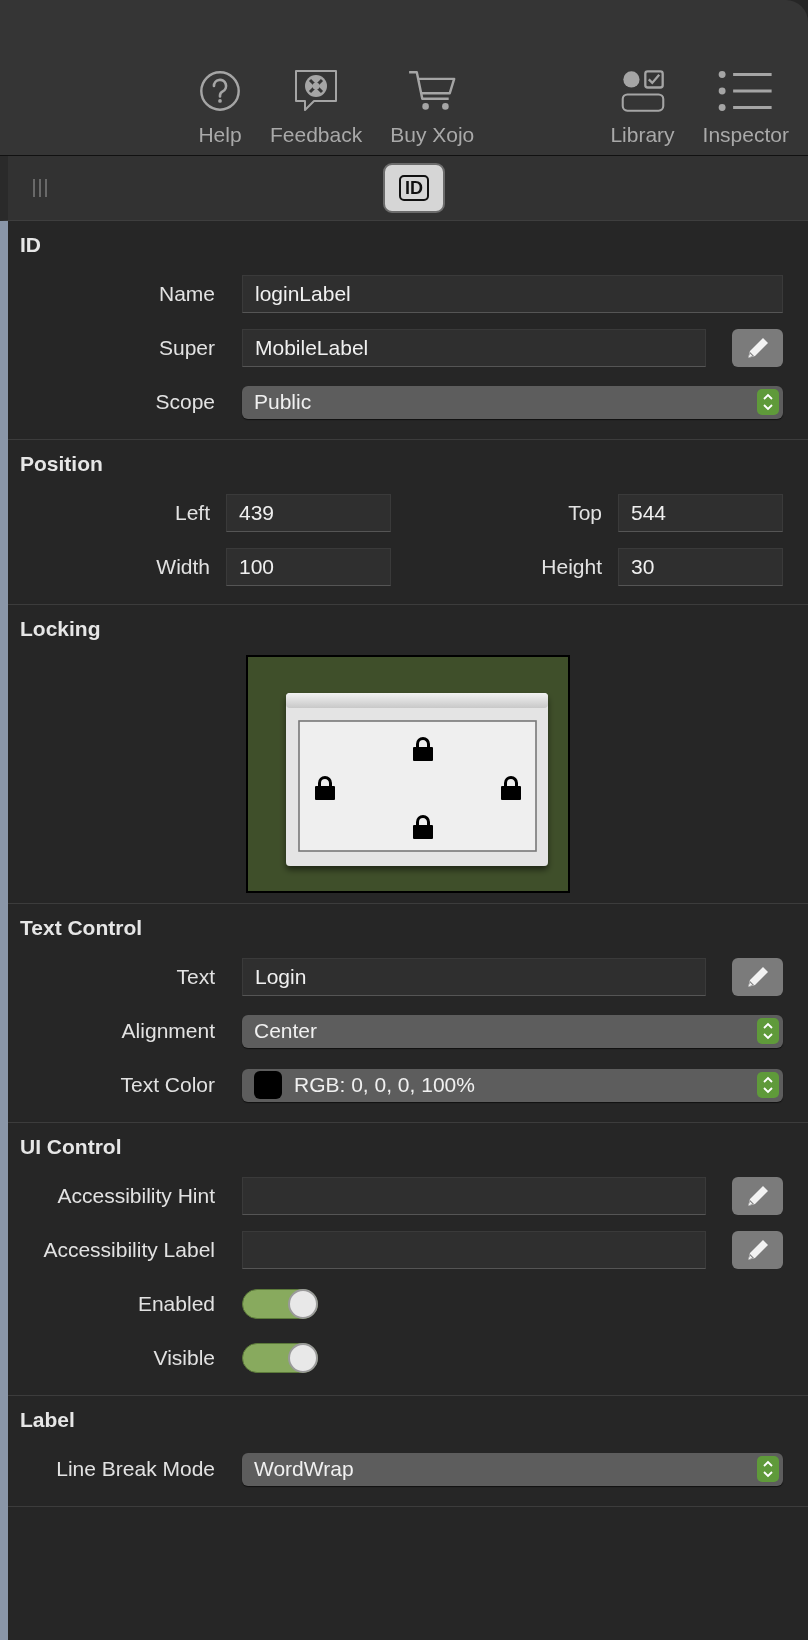 Image resolution: width=808 pixels, height=1640 pixels. What do you see at coordinates (316, 91) in the screenshot?
I see `speech-bubble-icon` at bounding box center [316, 91].